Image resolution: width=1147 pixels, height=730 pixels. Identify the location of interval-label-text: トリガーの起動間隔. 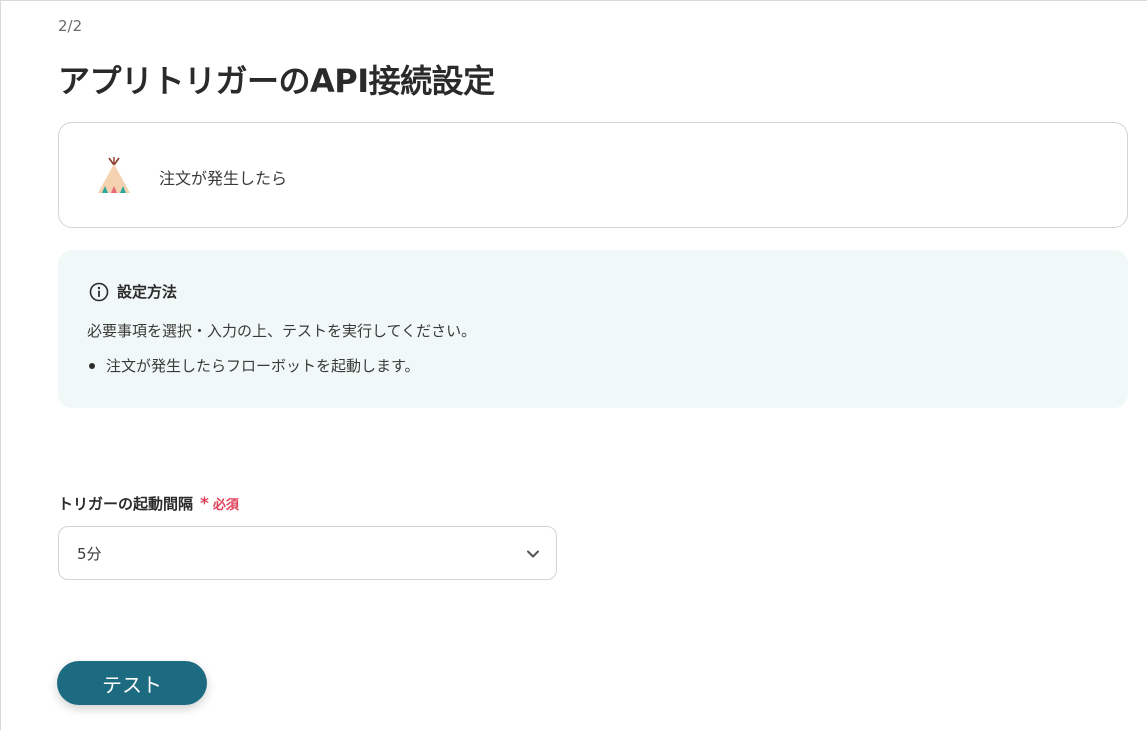
(126, 504).